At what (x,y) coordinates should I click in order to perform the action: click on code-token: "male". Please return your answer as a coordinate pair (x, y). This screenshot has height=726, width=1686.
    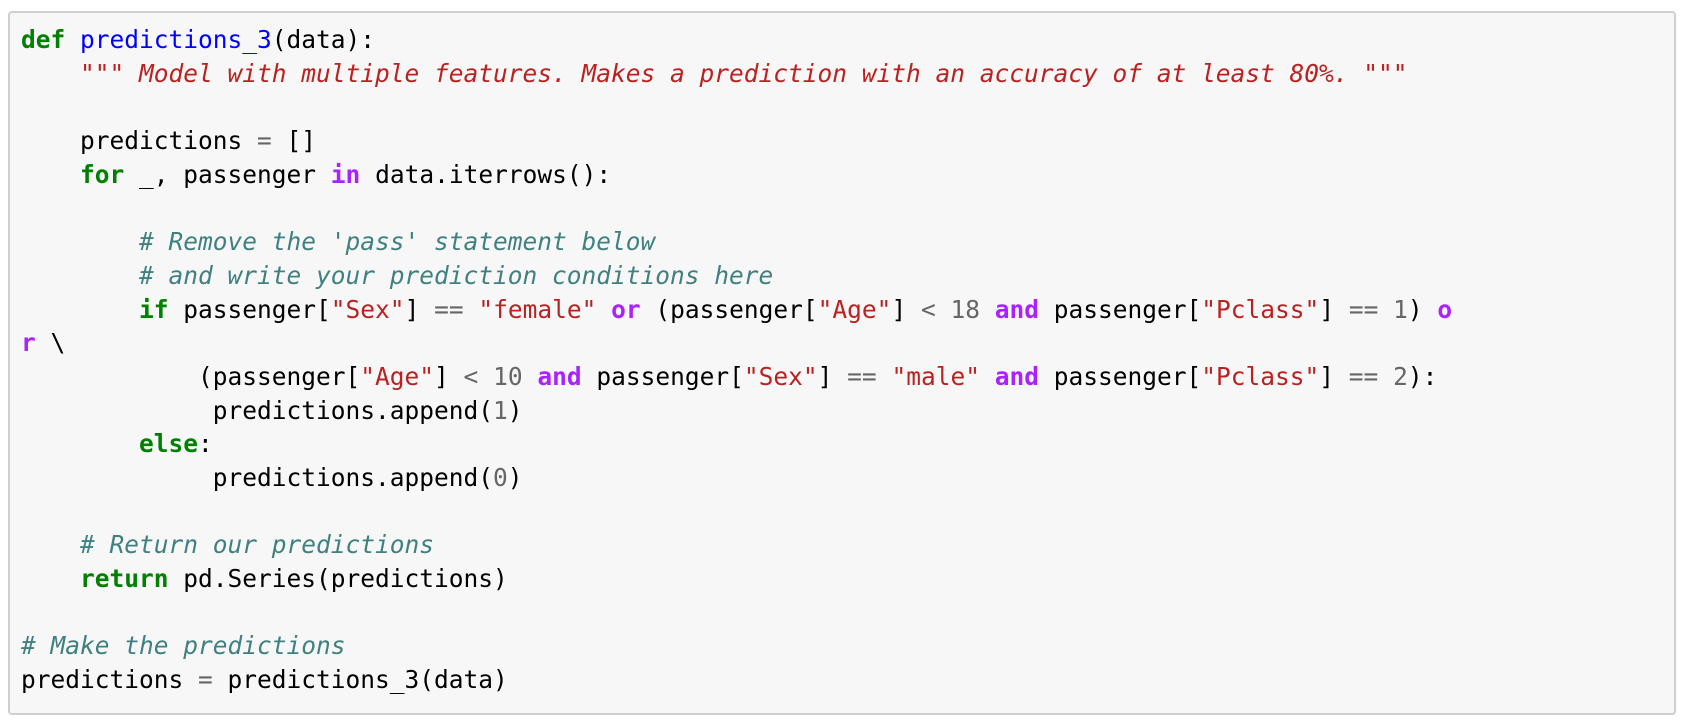
    Looking at the image, I should click on (935, 376).